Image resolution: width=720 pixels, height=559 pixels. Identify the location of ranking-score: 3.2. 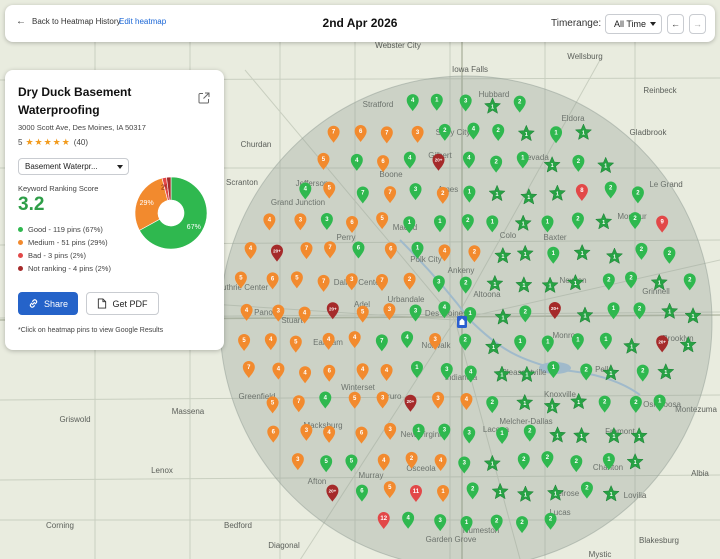
(31, 204).